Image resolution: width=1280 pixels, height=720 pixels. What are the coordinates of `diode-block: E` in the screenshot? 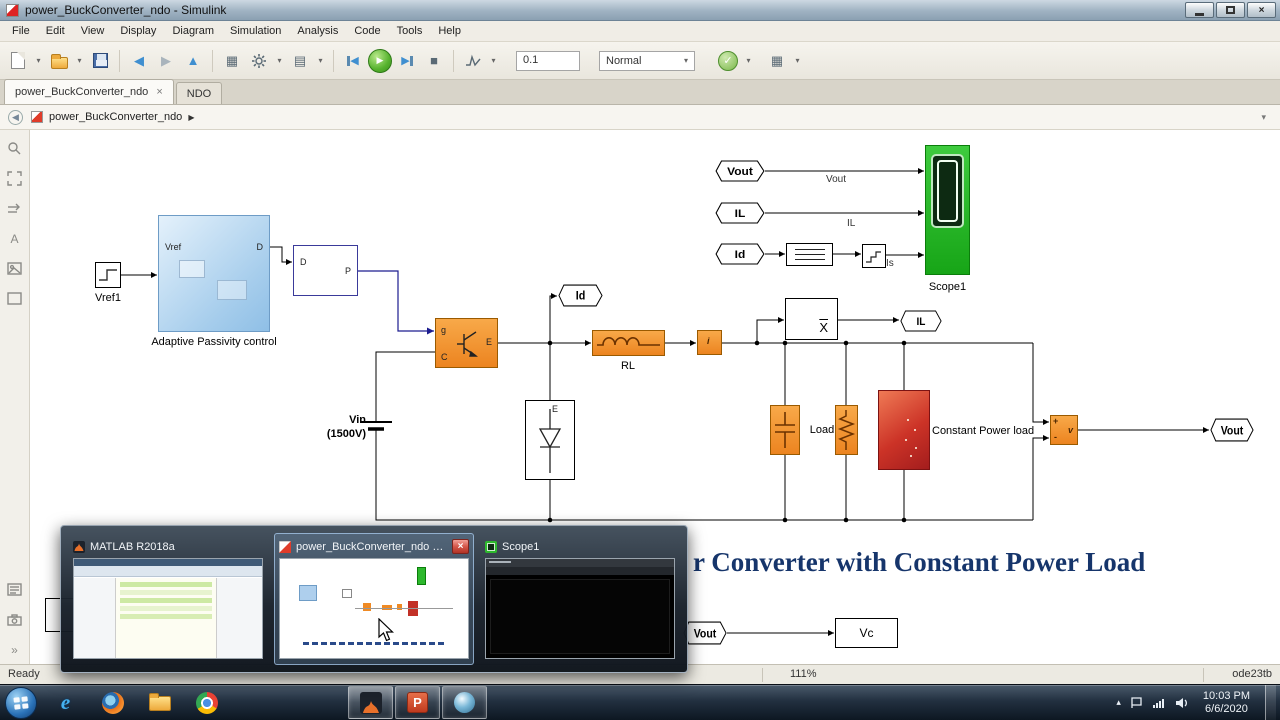 It's located at (550, 440).